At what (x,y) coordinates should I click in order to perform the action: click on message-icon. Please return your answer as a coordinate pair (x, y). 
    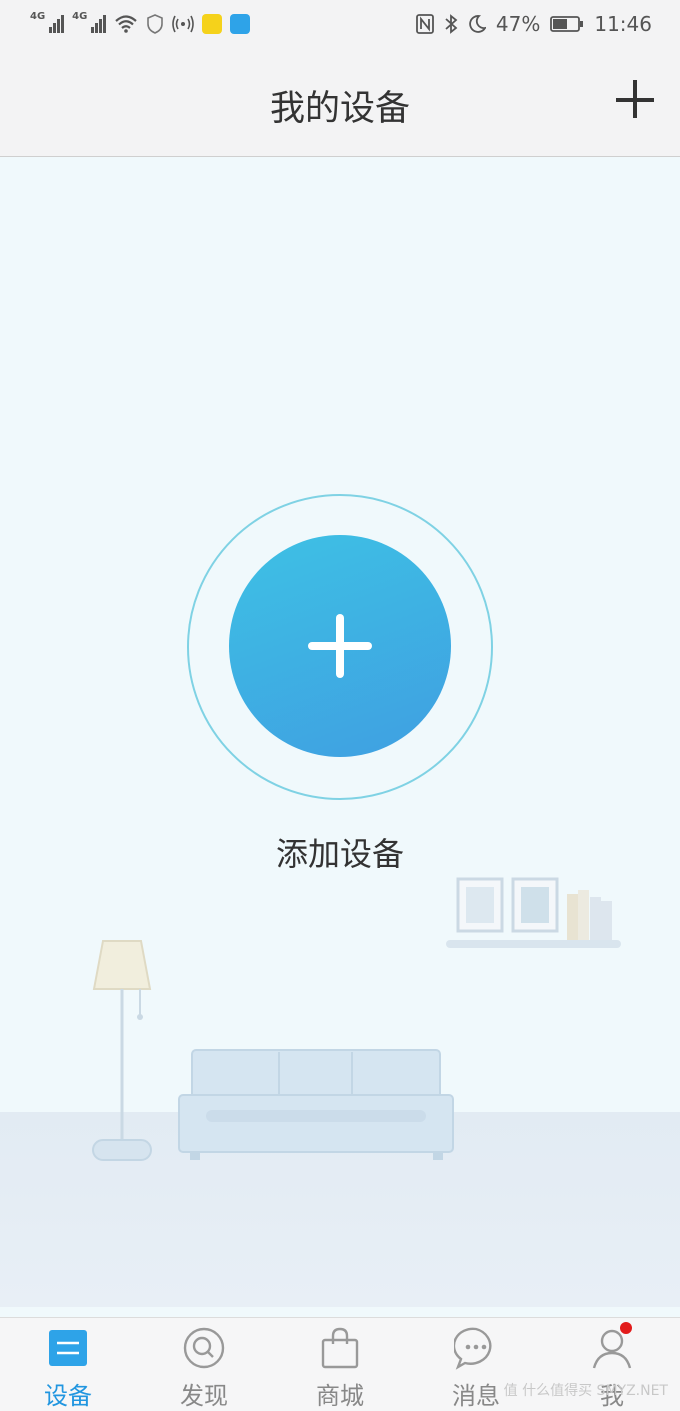
    Looking at the image, I should click on (473, 1348).